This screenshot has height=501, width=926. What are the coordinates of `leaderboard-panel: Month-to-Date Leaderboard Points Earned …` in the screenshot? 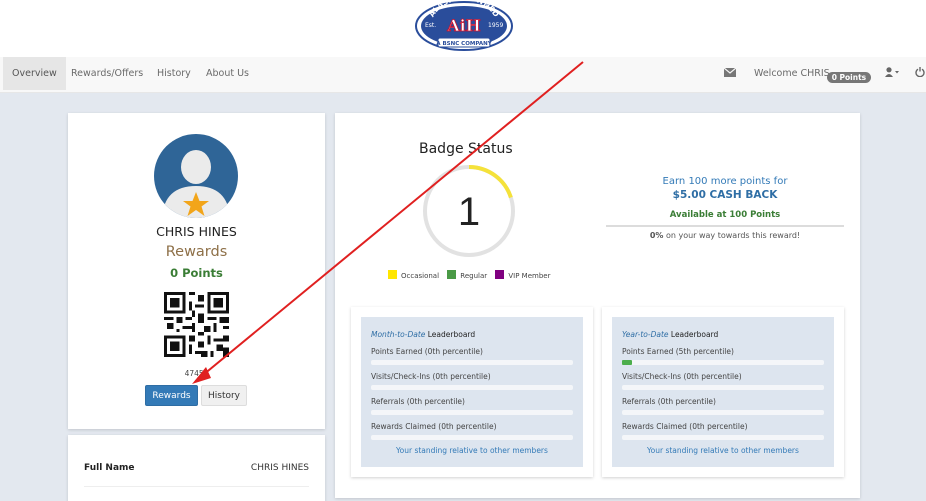 It's located at (472, 392).